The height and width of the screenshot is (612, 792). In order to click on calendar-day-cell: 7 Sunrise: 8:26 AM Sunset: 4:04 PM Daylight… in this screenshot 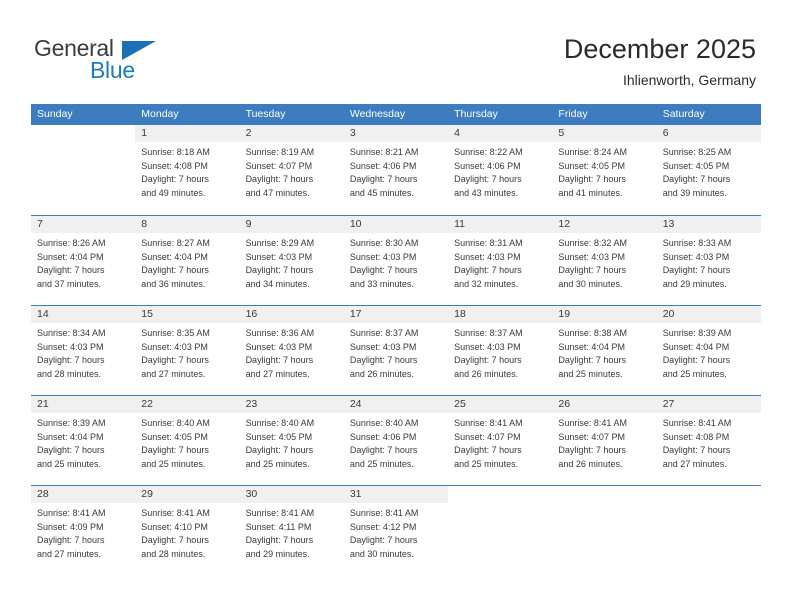, I will do `click(83, 260)`.